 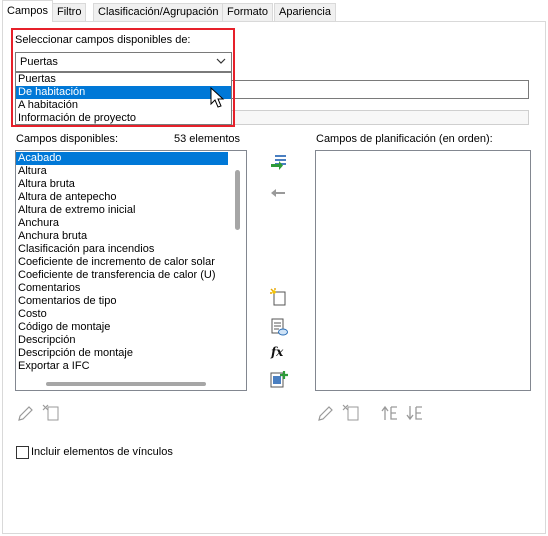 I want to click on mouse-pointer-icon, so click(x=217, y=97).